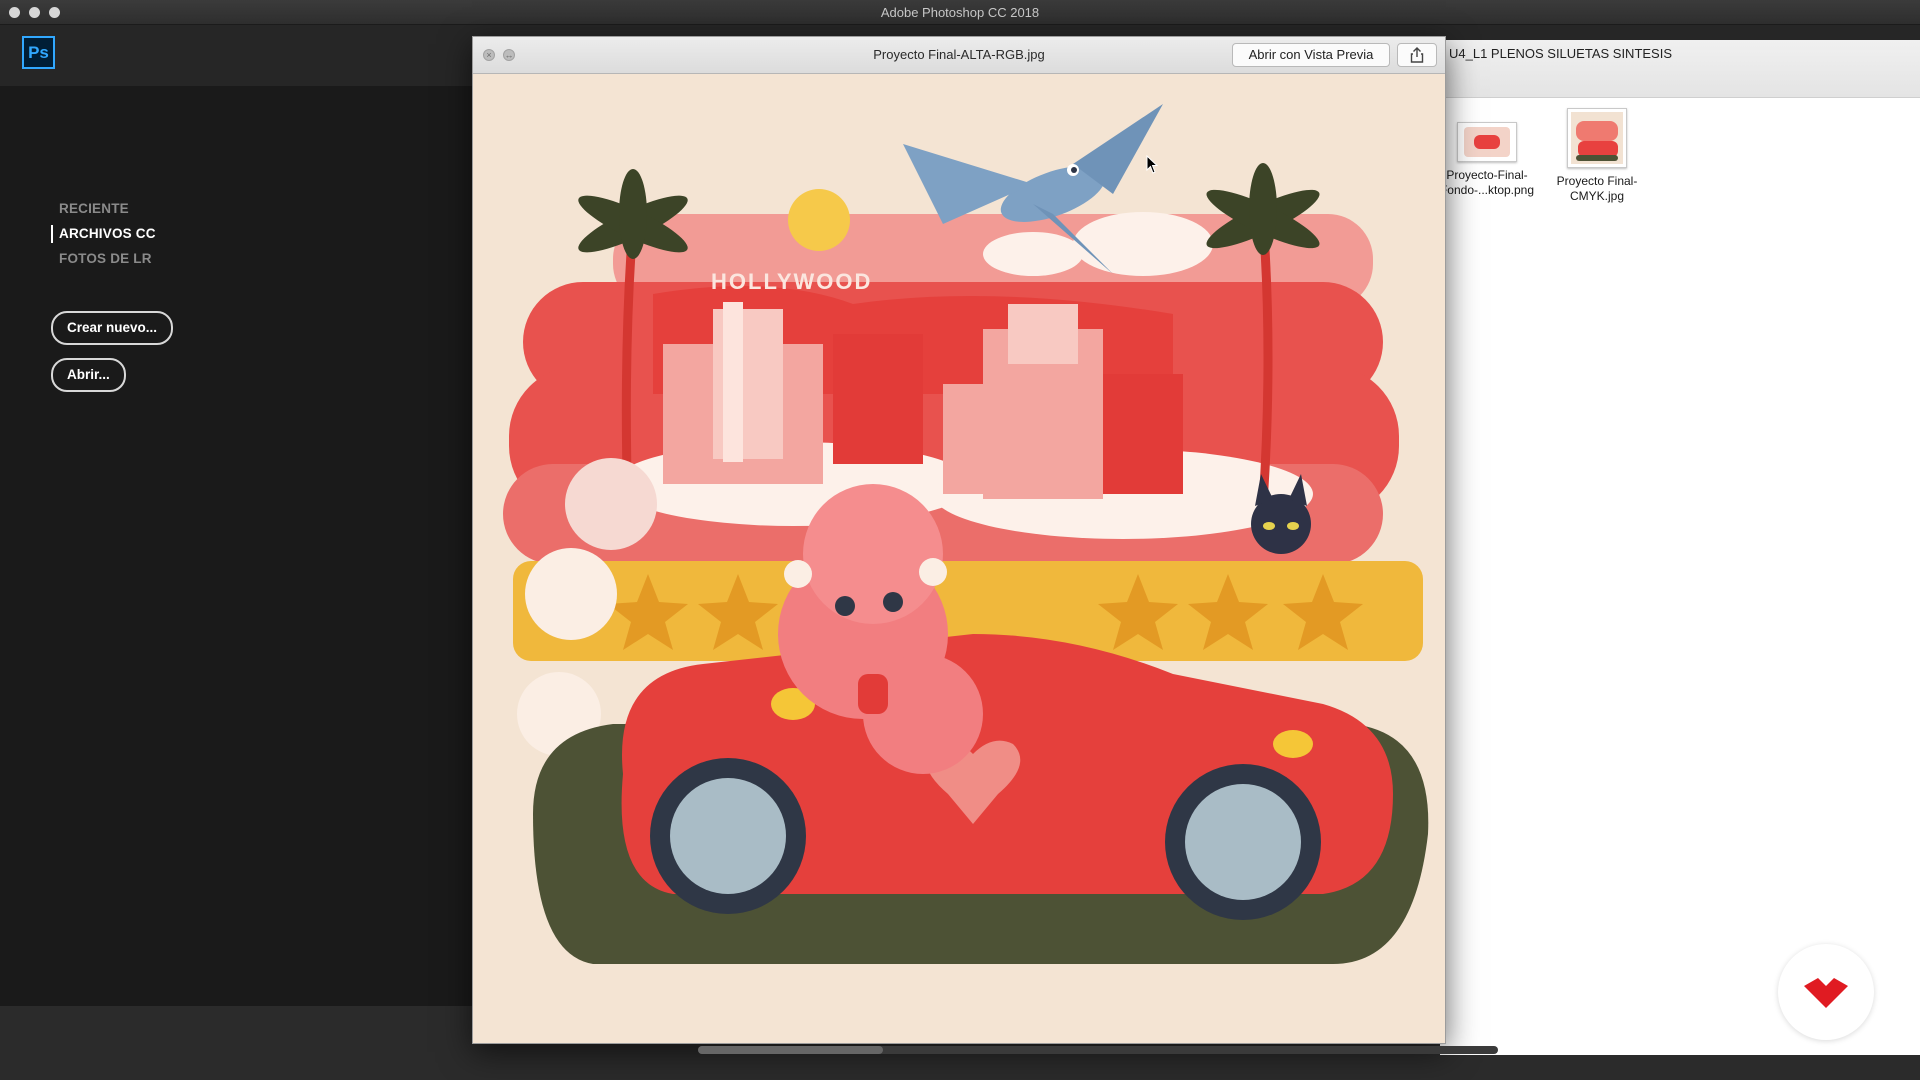  Describe the element at coordinates (819, 220) in the screenshot. I see `sun-shape` at that location.